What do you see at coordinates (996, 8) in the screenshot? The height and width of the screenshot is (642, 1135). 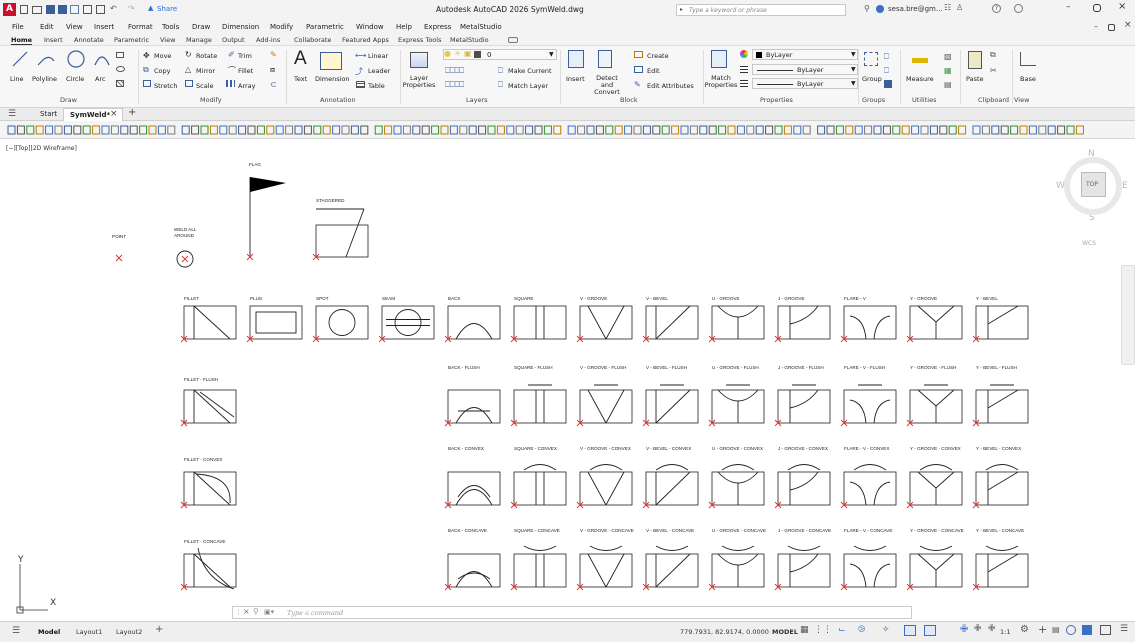 I see `help-icon: ?` at bounding box center [996, 8].